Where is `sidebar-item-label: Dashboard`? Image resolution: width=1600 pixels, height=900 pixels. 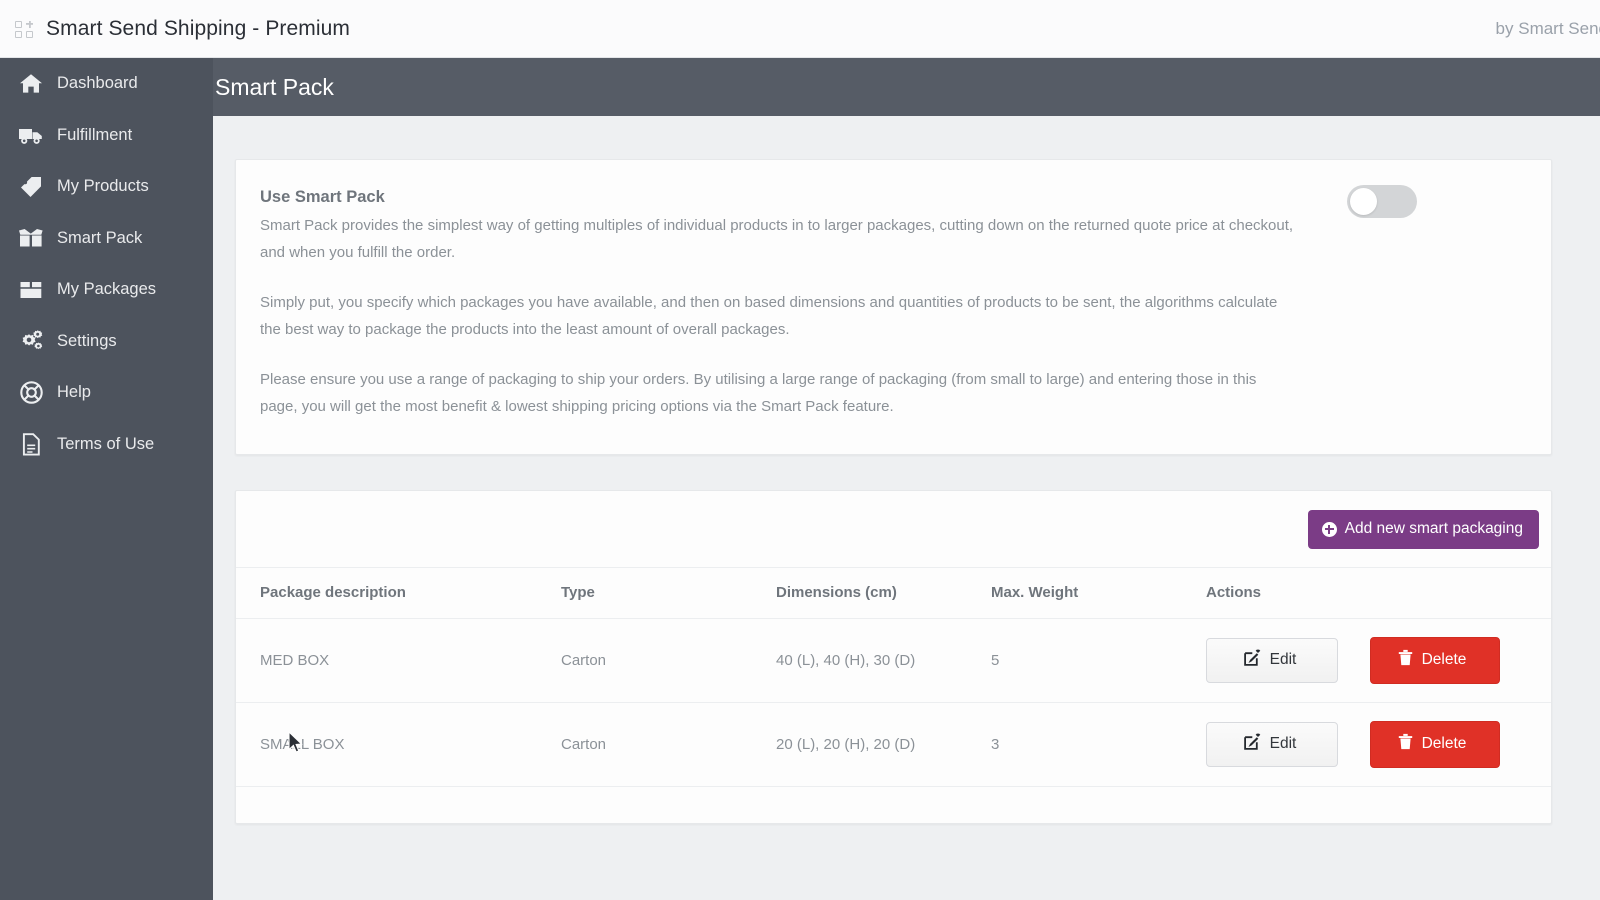
sidebar-item-label: Dashboard is located at coordinates (97, 83).